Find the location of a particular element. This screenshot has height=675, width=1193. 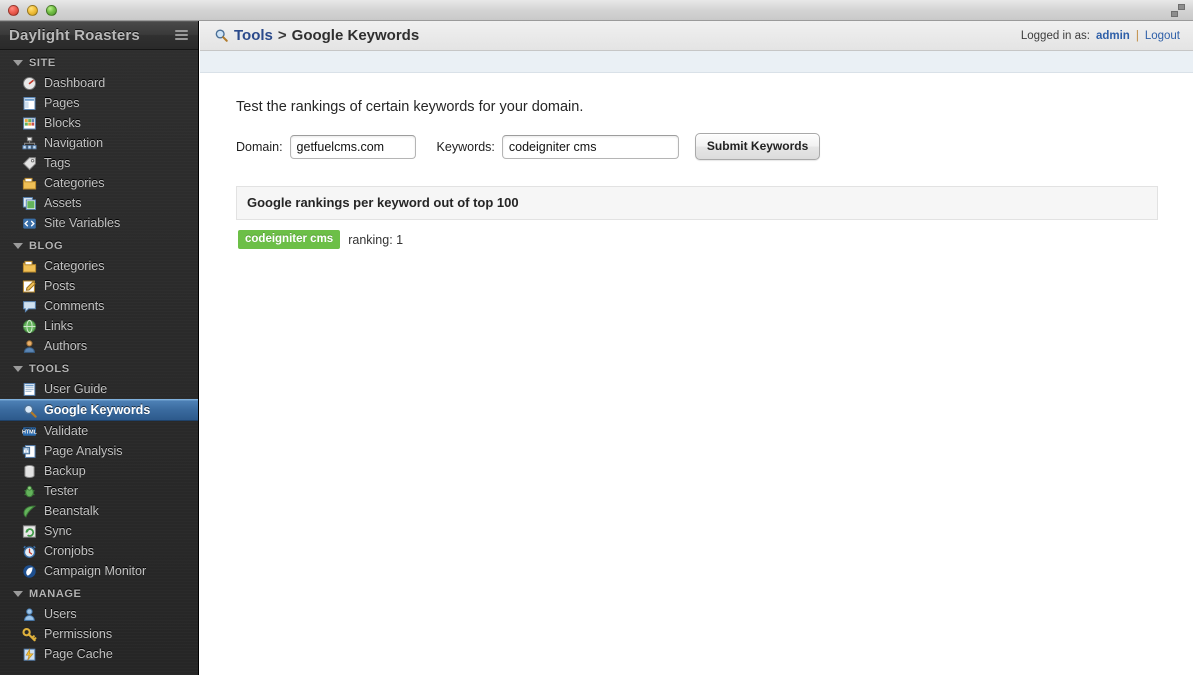

sidebar-item-site-variables: Site Variables is located at coordinates (99, 223).